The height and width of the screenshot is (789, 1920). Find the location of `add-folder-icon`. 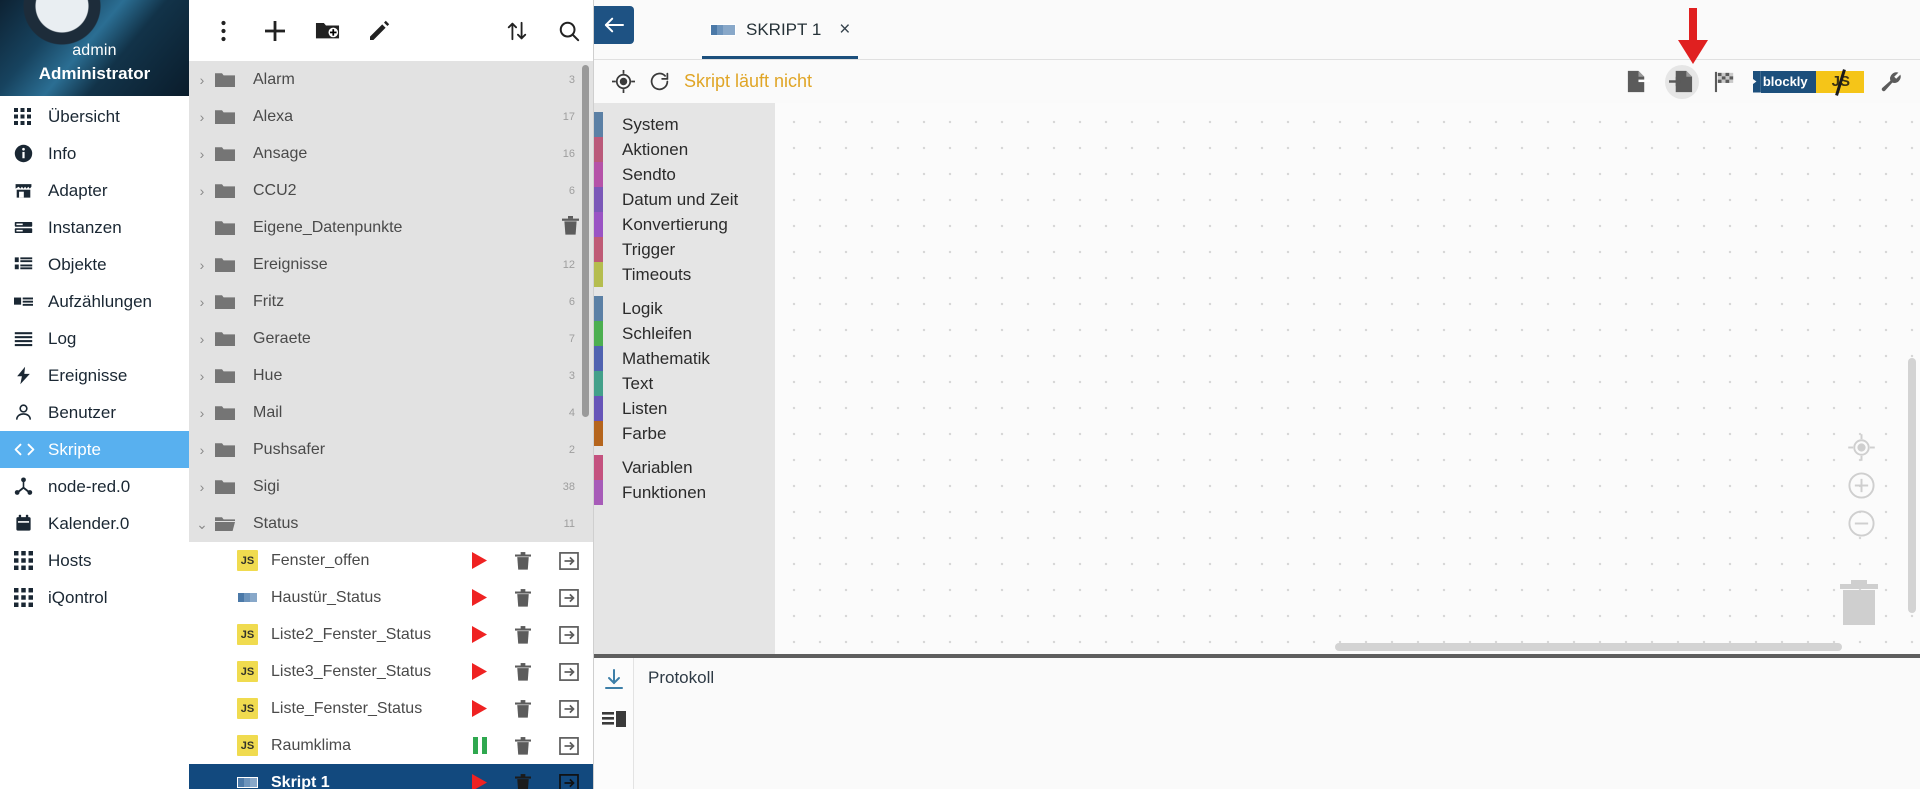

add-folder-icon is located at coordinates (327, 31).